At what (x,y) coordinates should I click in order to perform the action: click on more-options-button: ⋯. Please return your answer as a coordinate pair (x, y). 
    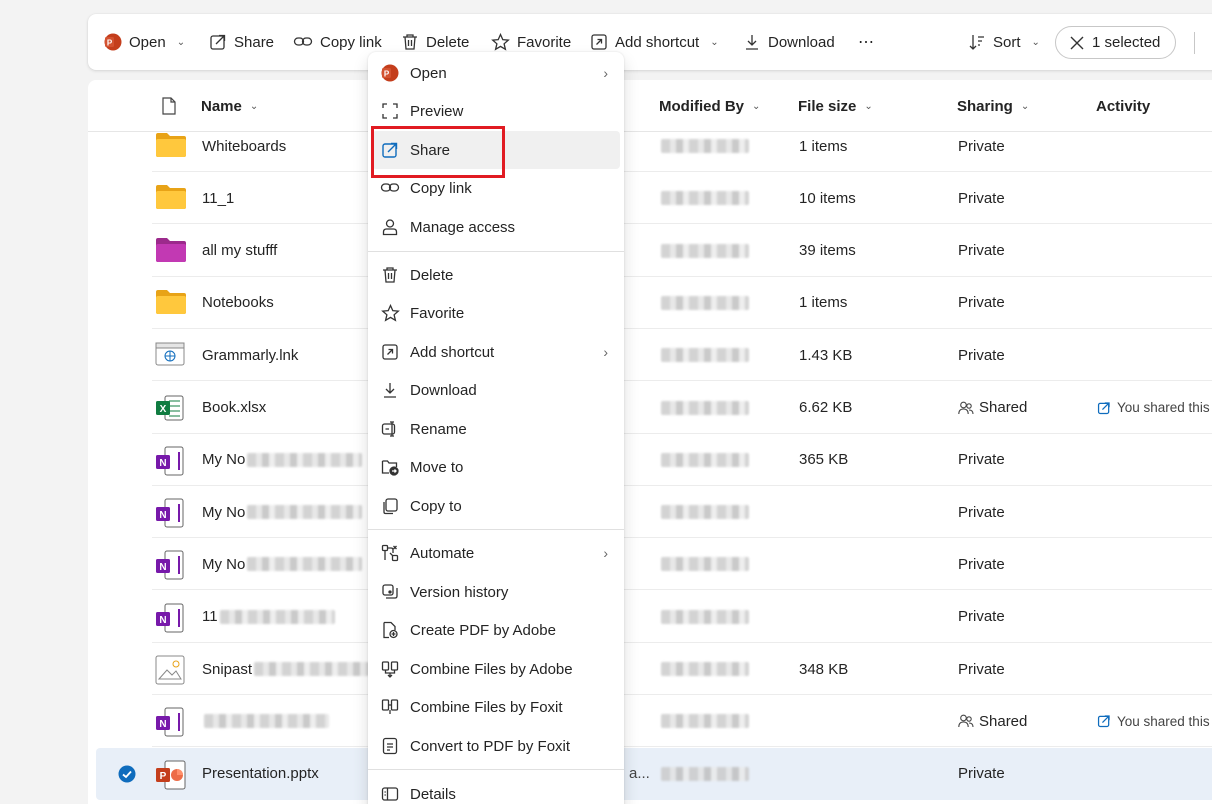
    Looking at the image, I should click on (866, 42).